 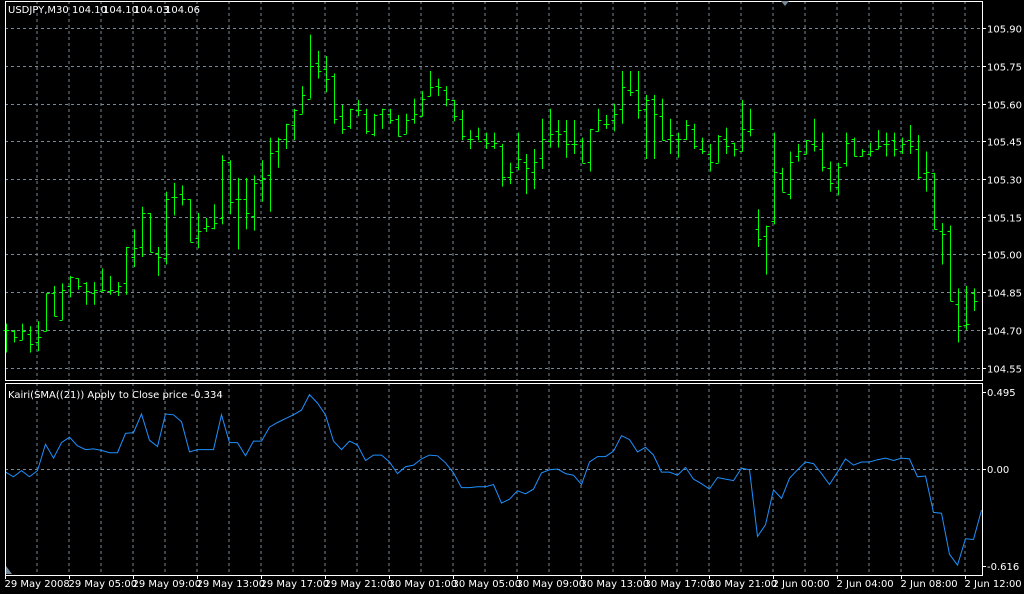 I want to click on price-label: 104.85, so click(x=1004, y=294).